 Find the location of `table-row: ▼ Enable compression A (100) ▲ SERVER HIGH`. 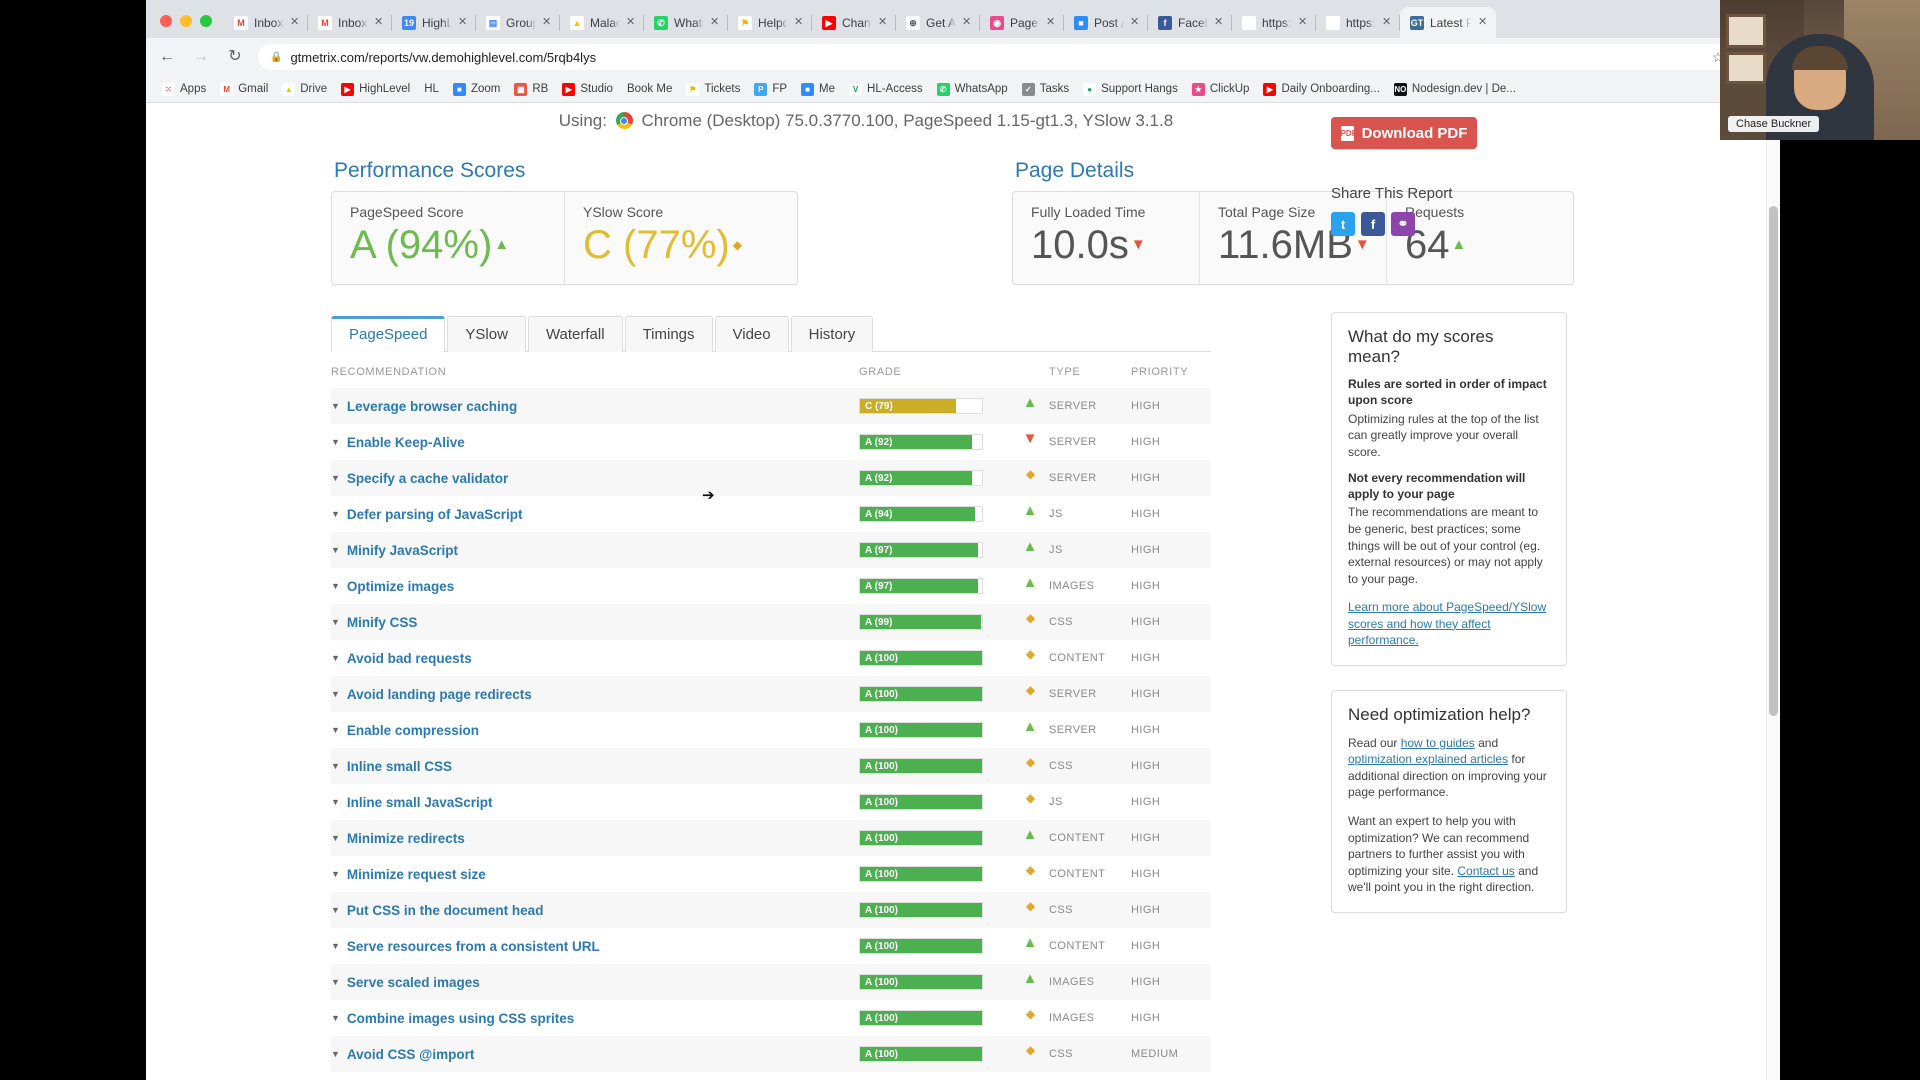

table-row: ▼ Enable compression A (100) ▲ SERVER HIGH is located at coordinates (771, 730).